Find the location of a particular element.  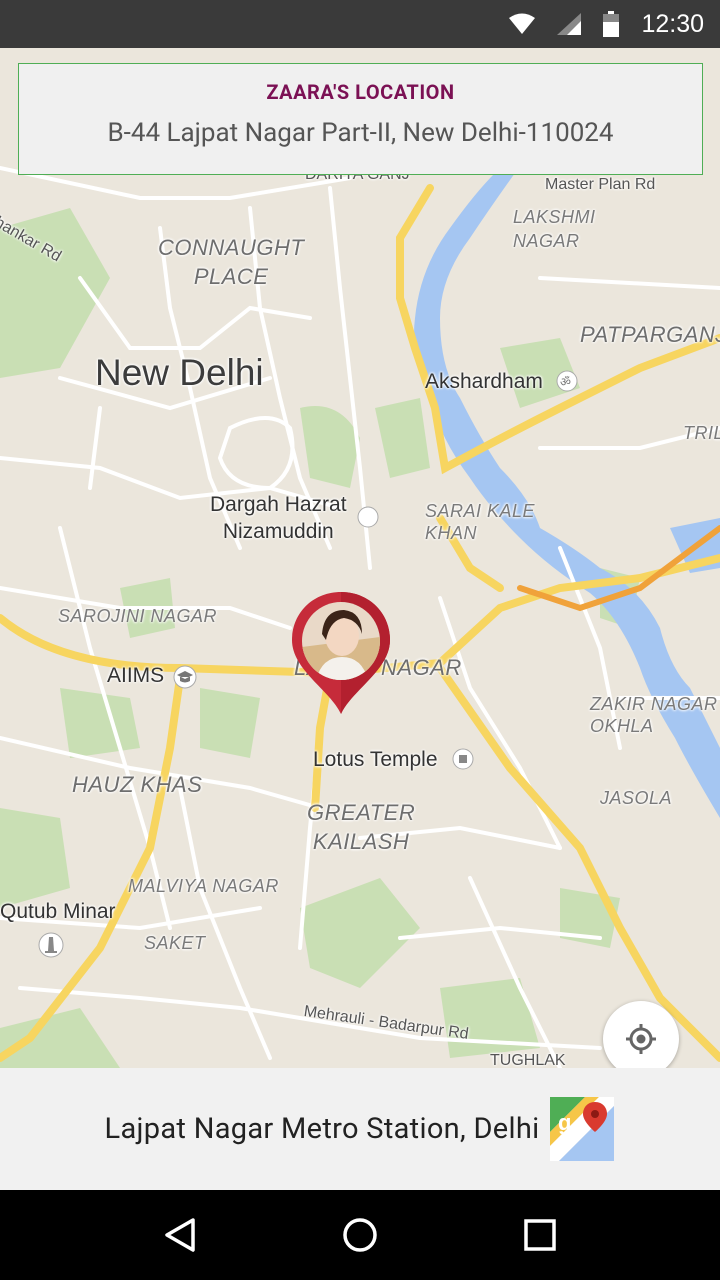

map-label-master-plan-rd: Master Plan Rd is located at coordinates (600, 184).